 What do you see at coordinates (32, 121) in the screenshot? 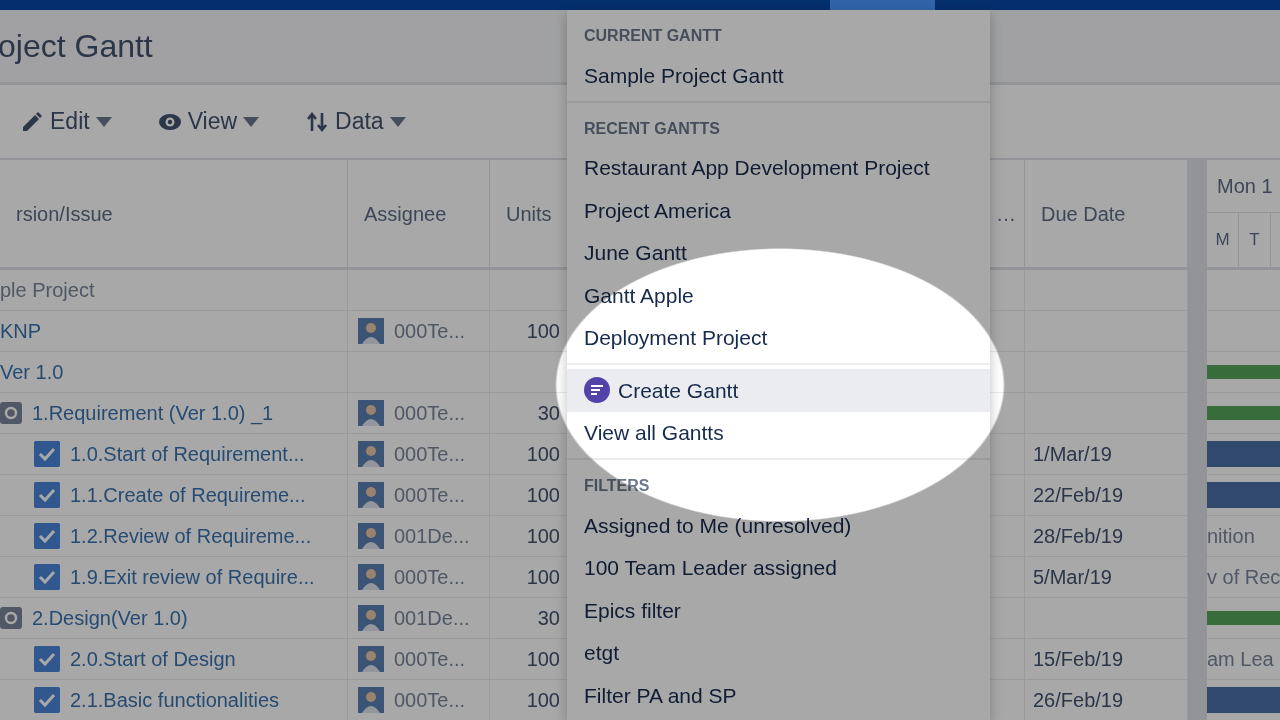
I see `pencil-icon` at bounding box center [32, 121].